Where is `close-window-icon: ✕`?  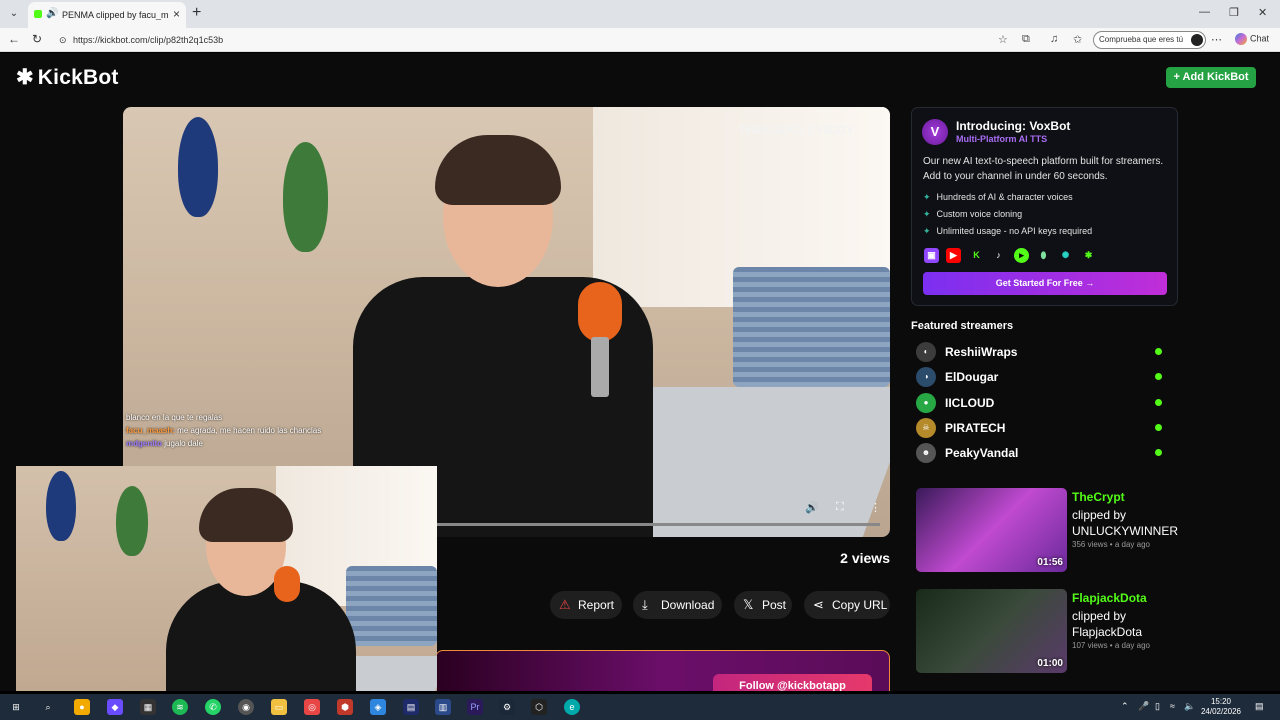 close-window-icon: ✕ is located at coordinates (1262, 12).